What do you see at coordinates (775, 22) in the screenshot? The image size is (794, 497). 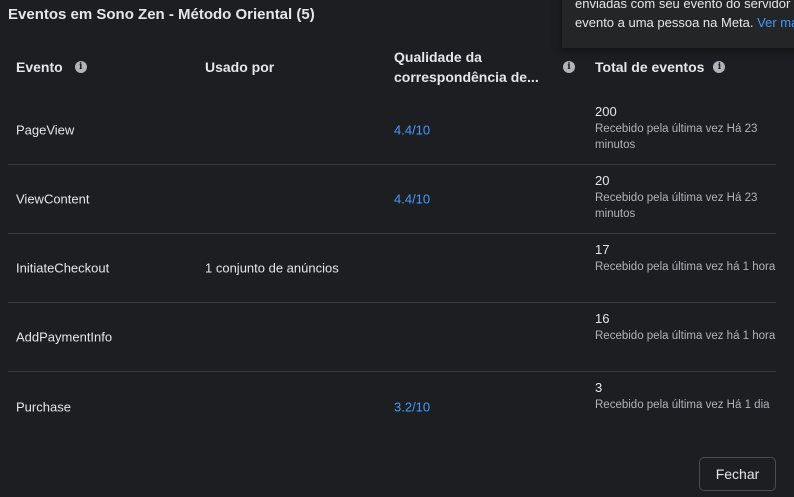 I see `tooltip-see-more-link: Ver mais` at bounding box center [775, 22].